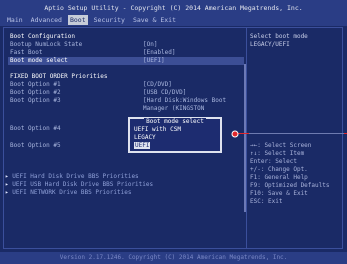  Describe the element at coordinates (150, 44) in the screenshot. I see `numlock-value: [On]` at that location.